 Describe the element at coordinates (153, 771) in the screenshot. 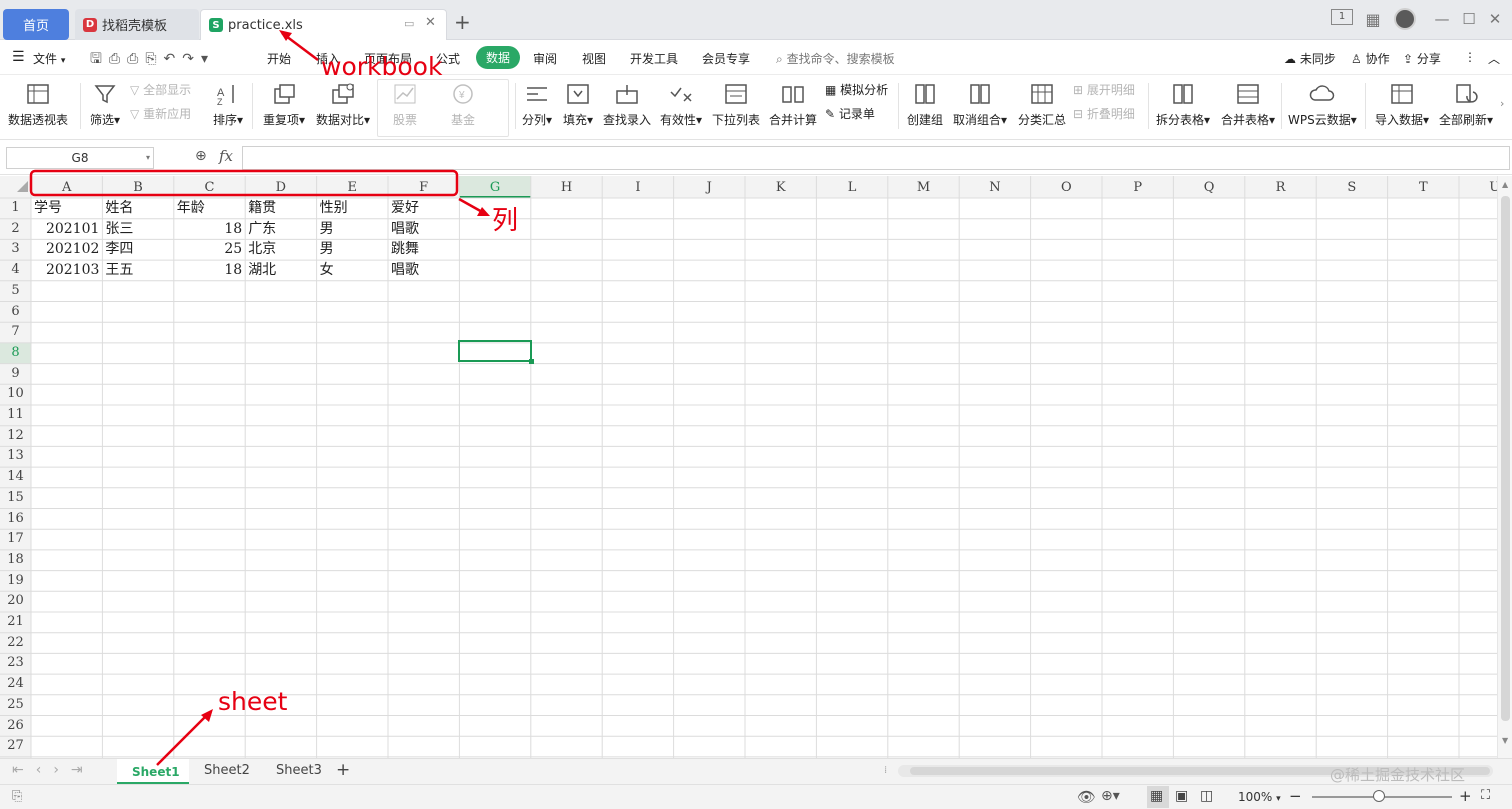

I see `sheet-tab-sheet1: Sheet1` at that location.